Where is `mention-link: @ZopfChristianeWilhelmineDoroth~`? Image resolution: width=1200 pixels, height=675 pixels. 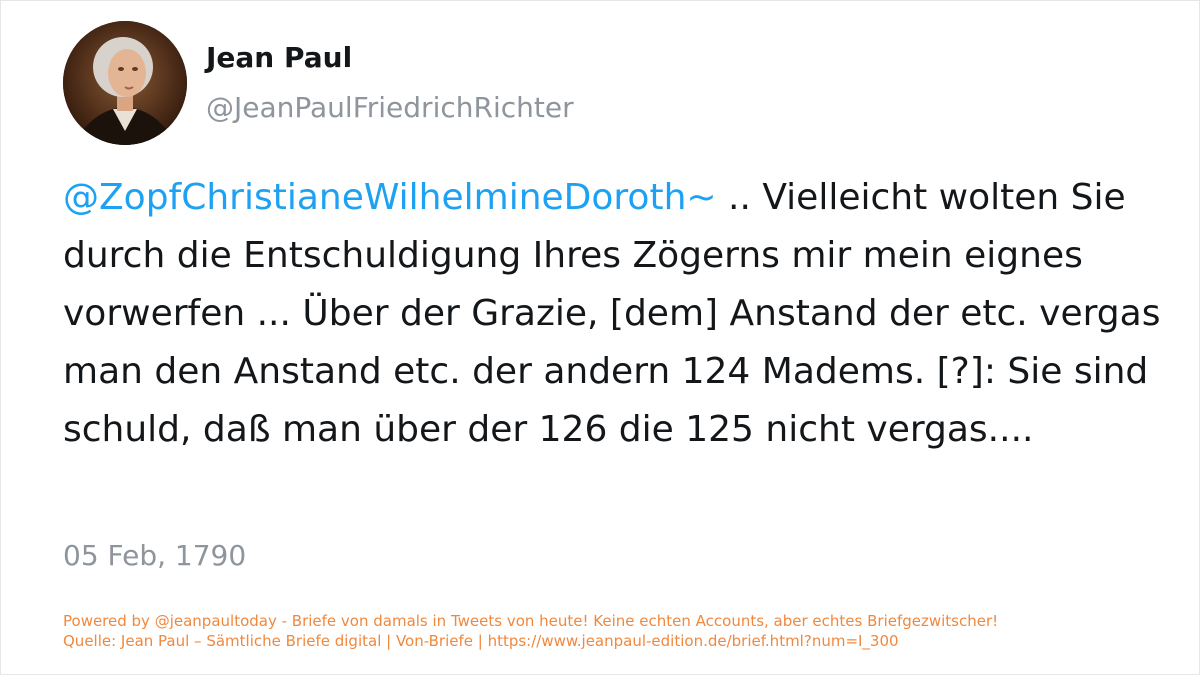 mention-link: @ZopfChristianeWilhelmineDoroth~ is located at coordinates (390, 197).